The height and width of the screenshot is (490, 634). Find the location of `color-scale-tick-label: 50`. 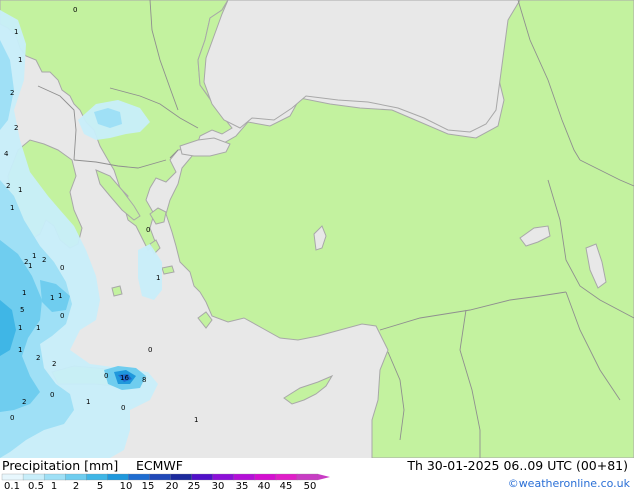

color-scale-tick-label: 50 is located at coordinates (310, 485).